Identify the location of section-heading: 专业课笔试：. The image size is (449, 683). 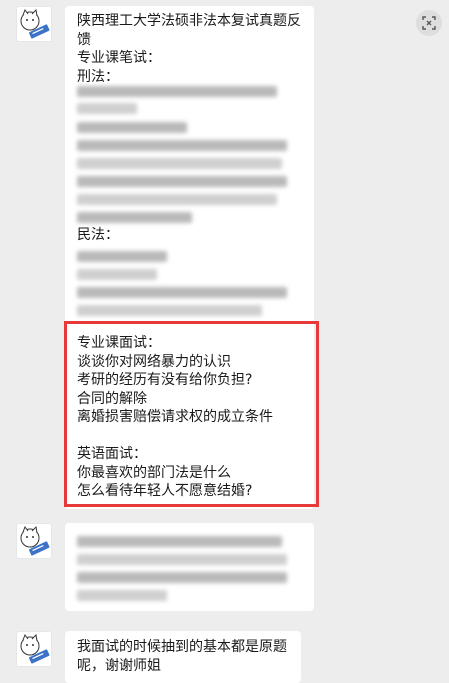
(119, 58).